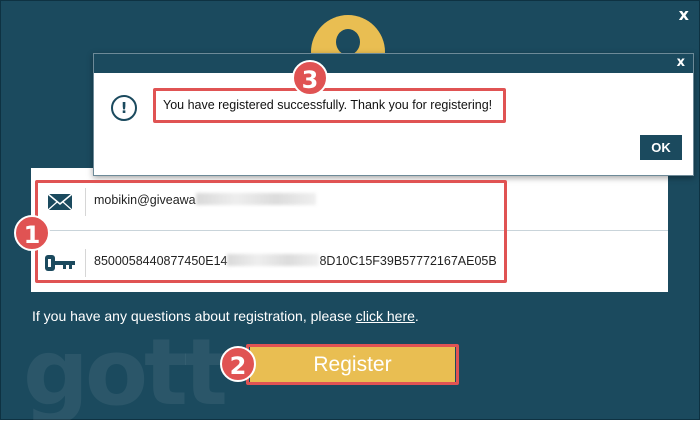 This screenshot has width=700, height=426. What do you see at coordinates (125, 372) in the screenshot?
I see `watermark: gott` at bounding box center [125, 372].